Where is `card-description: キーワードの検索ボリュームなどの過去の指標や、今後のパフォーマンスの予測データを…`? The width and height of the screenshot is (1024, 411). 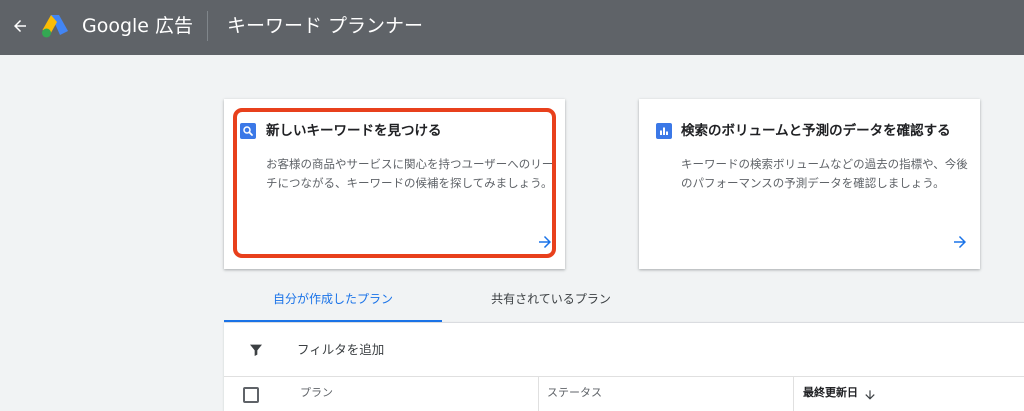 card-description: キーワードの検索ボリュームなどの過去の指標や、今後のパフォーマンスの予測データを… is located at coordinates (824, 173).